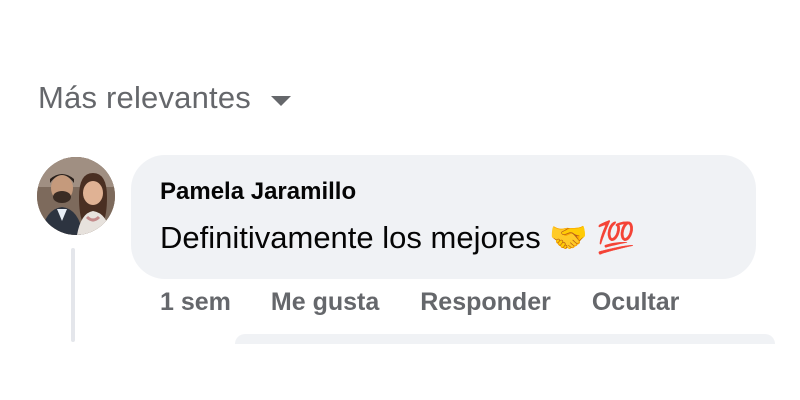 This screenshot has height=400, width=800. I want to click on like-button: Me gusta, so click(325, 302).